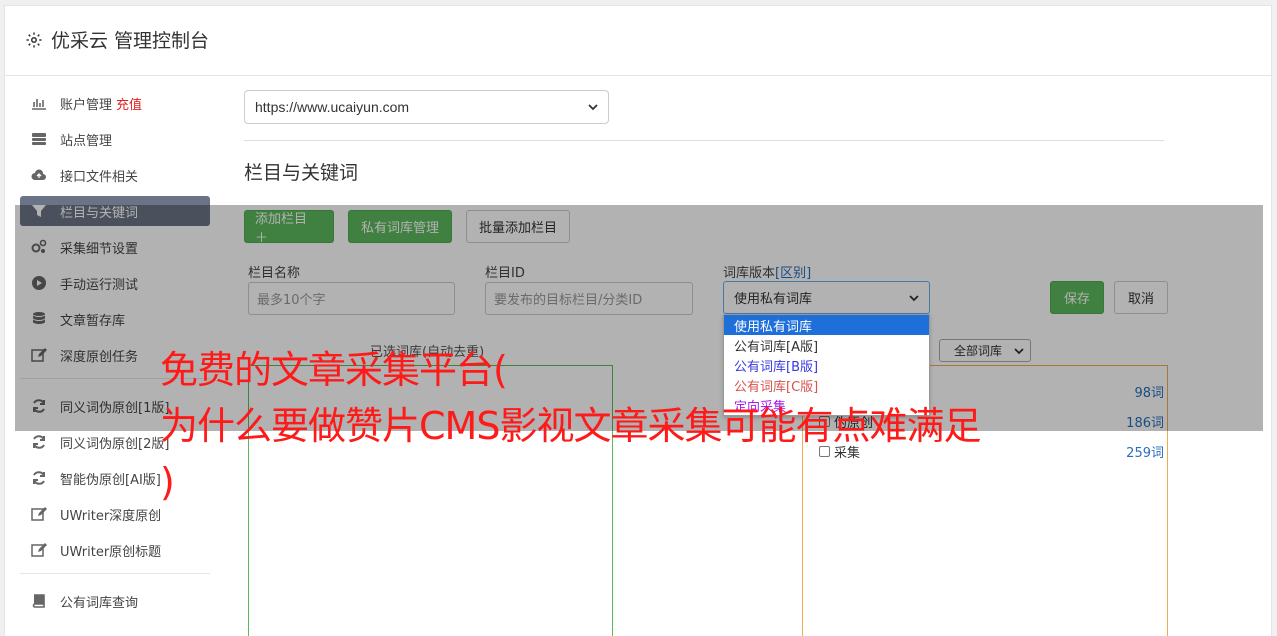 This screenshot has height=636, width=1277. Describe the element at coordinates (749, 273) in the screenshot. I see `lexicon-version-text: 词库版本` at that location.